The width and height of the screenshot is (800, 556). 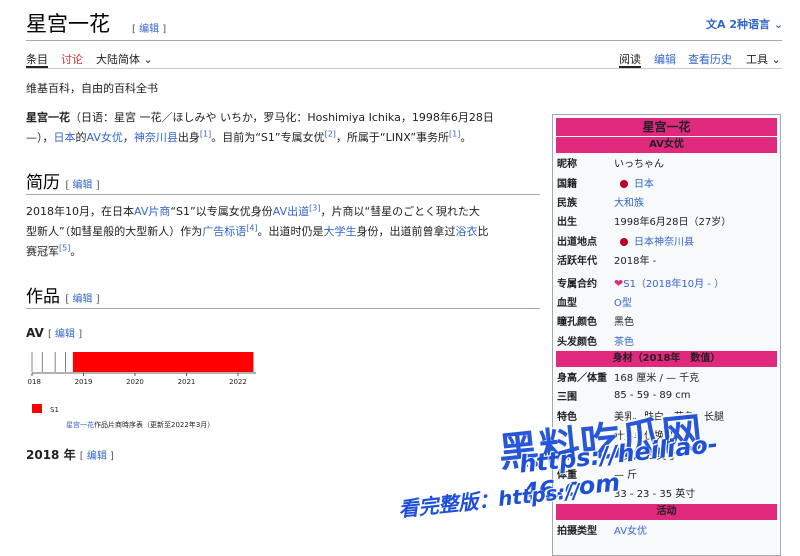 What do you see at coordinates (238, 382) in the screenshot?
I see `axis-tick-label: 2022` at bounding box center [238, 382].